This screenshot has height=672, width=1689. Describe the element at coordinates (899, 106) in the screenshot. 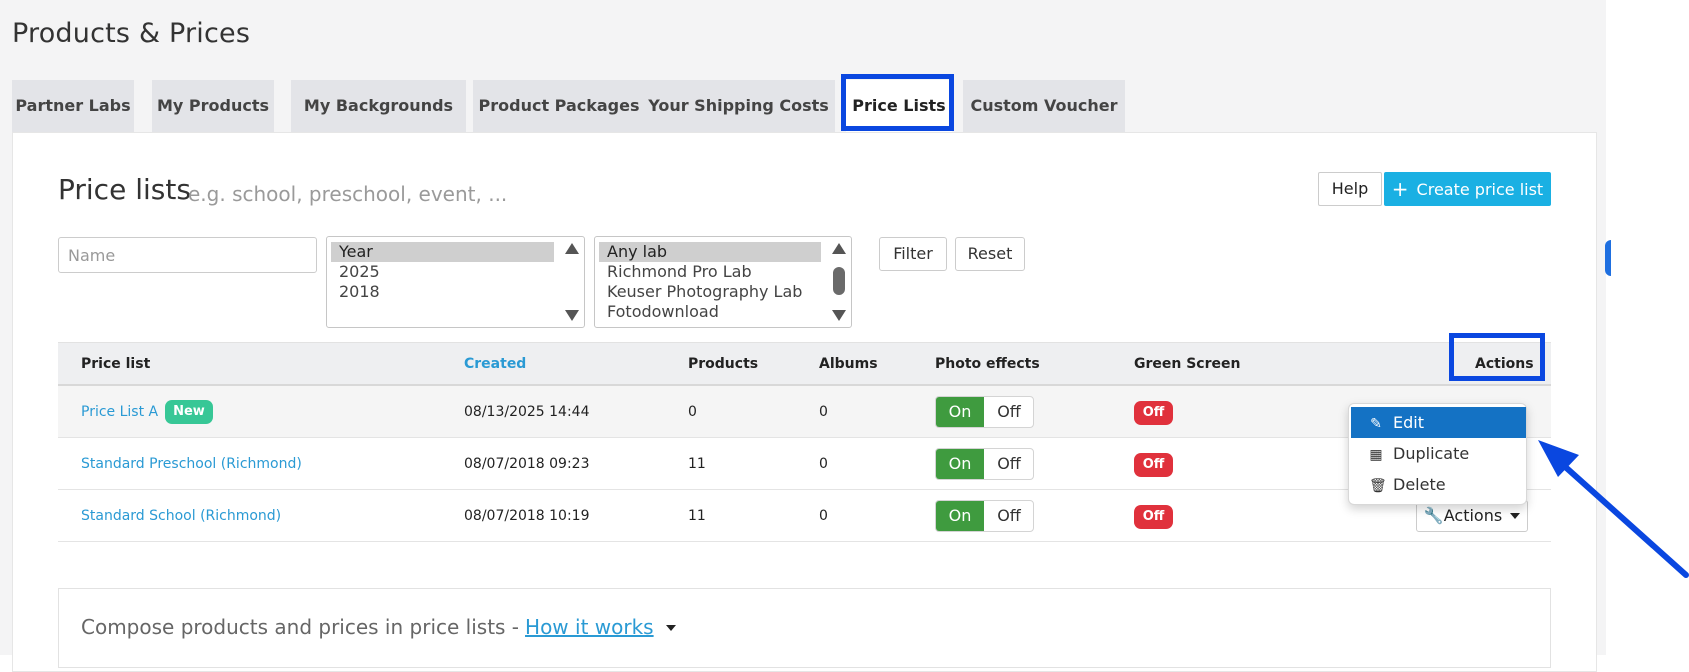

I see `tab-price-lists: Price Lists` at that location.